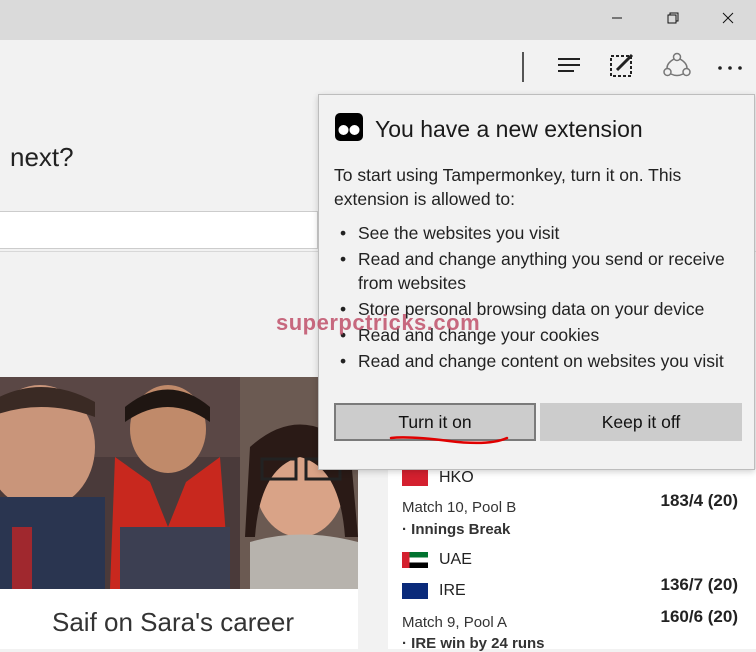 Image resolution: width=756 pixels, height=652 pixels. I want to click on hub-button, so click(569, 67).